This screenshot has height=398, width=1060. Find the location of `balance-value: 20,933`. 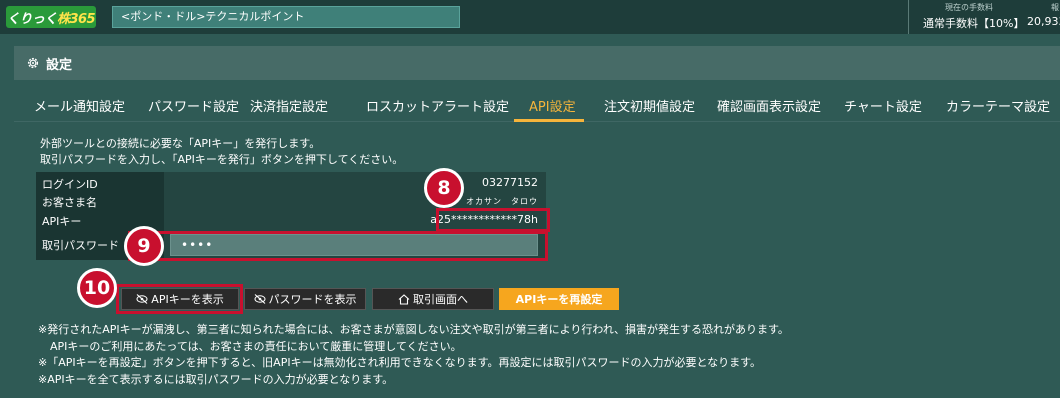

balance-value: 20,933 is located at coordinates (1043, 21).